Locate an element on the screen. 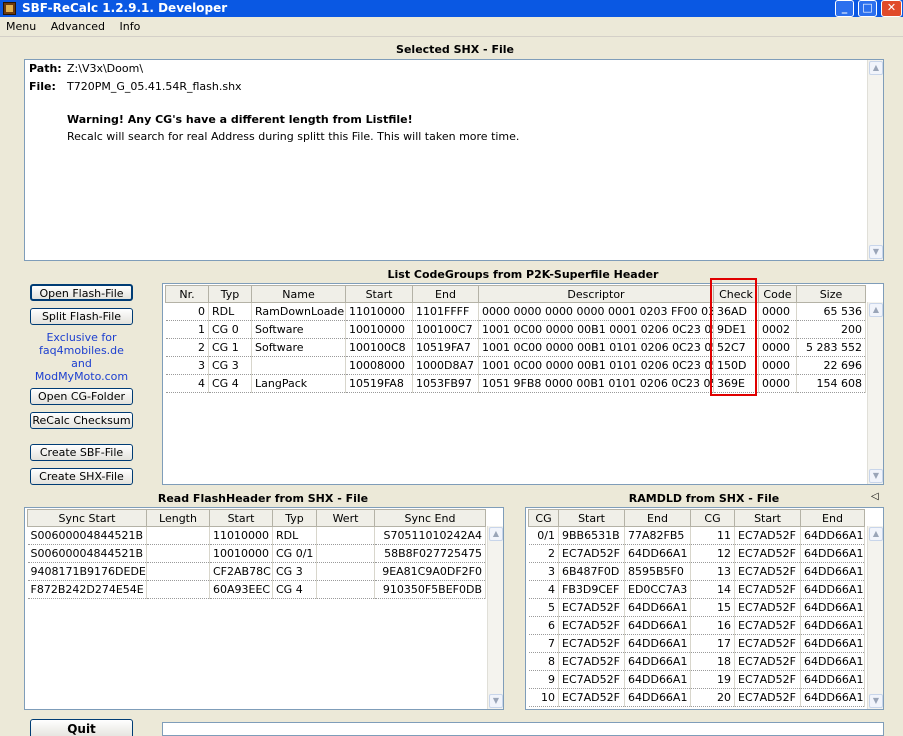  table-row: 9 EC7AD52F 64DD66A1 19 EC7AD52F 64DD66A1 is located at coordinates (696, 679).